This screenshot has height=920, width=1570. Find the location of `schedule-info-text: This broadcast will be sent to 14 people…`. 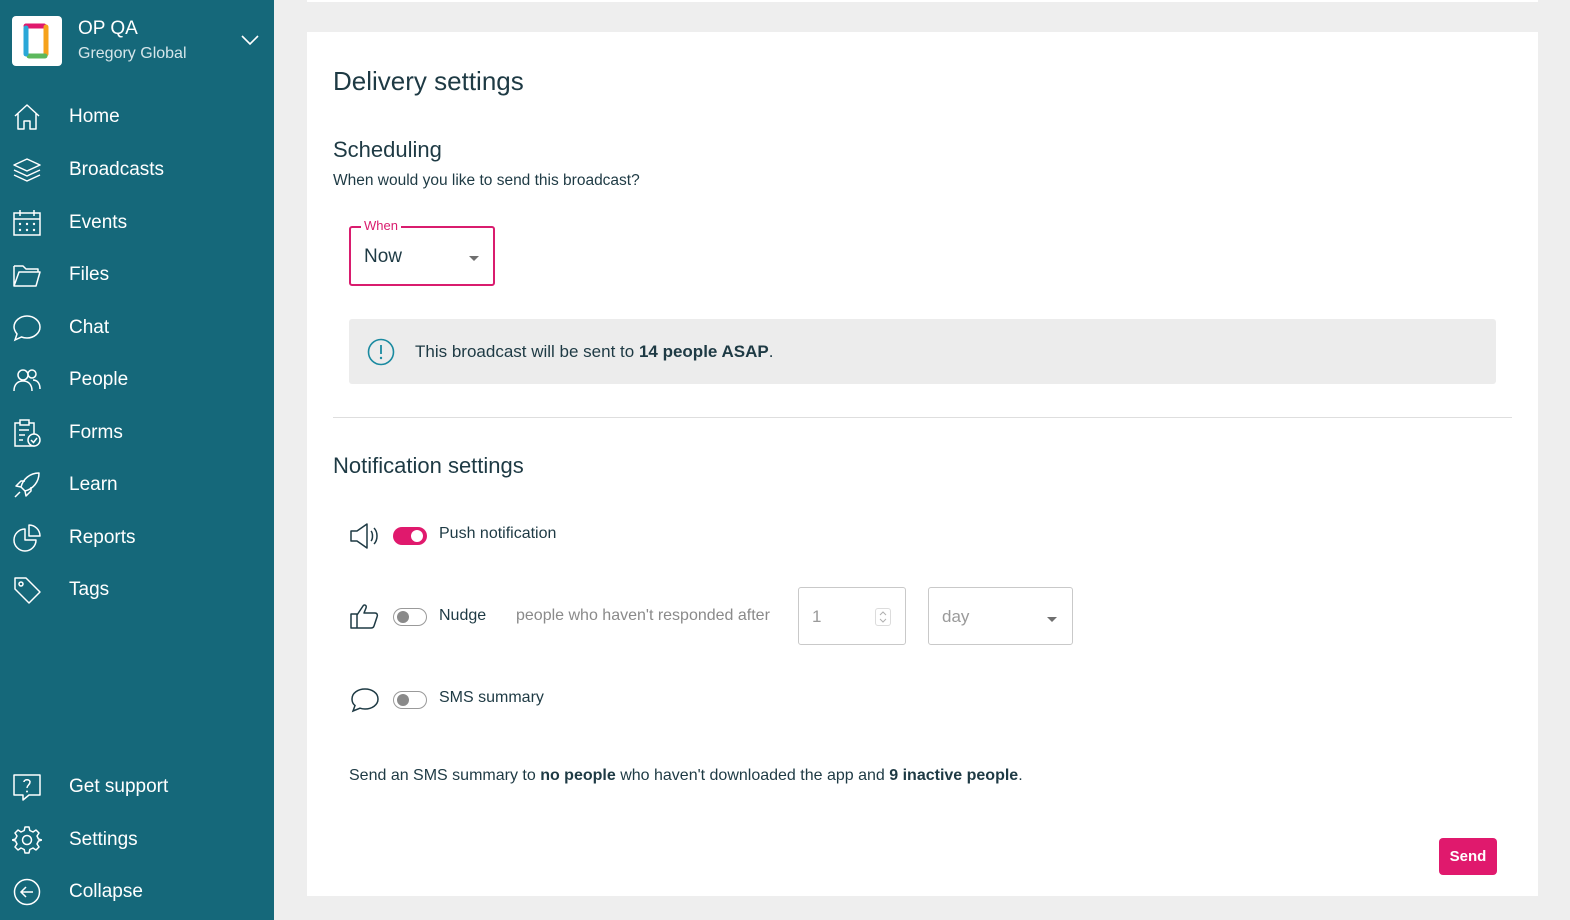

schedule-info-text: This broadcast will be sent to 14 people… is located at coordinates (594, 351).